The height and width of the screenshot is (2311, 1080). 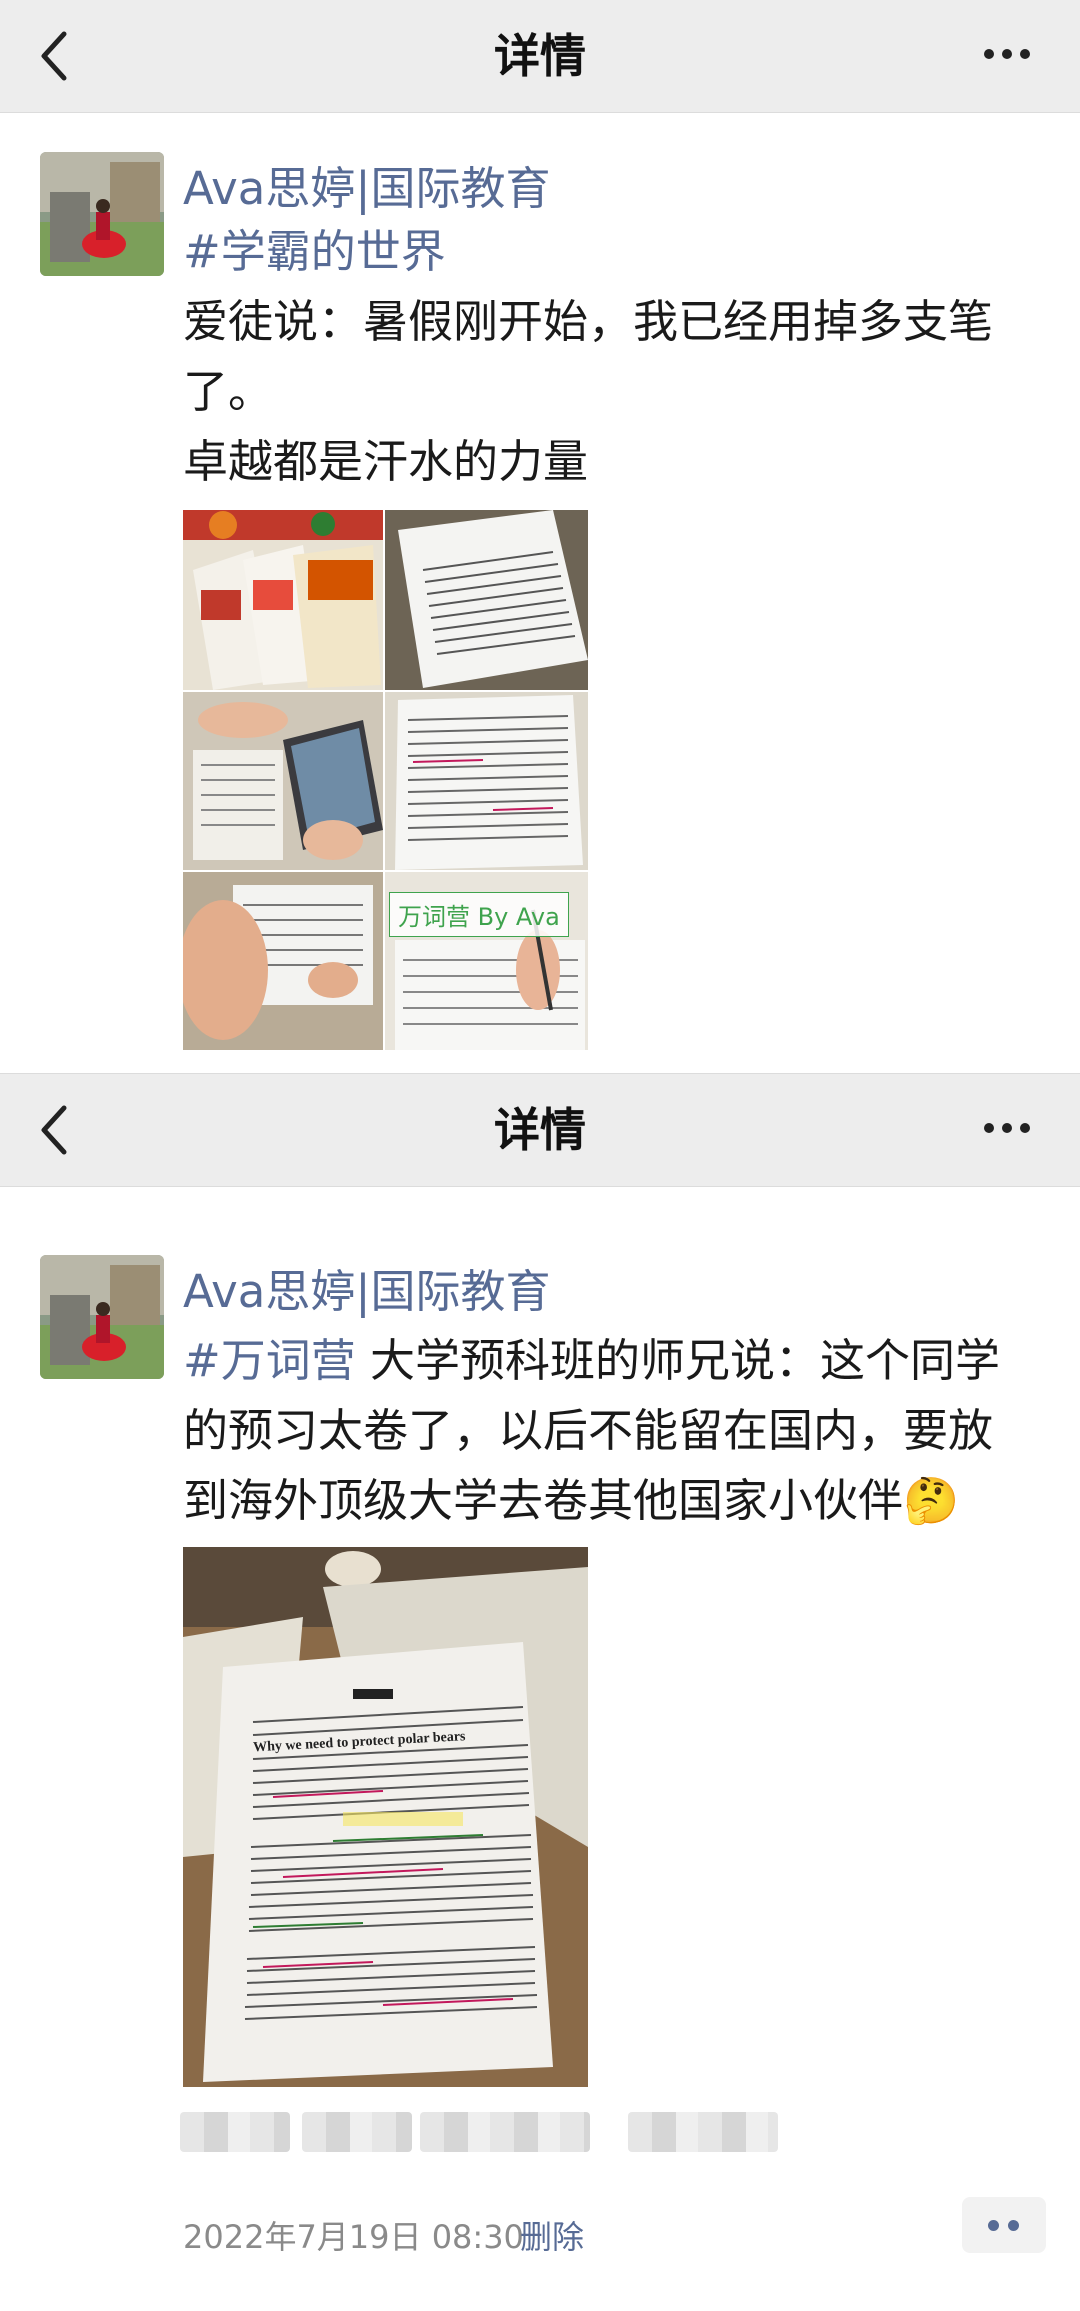 I want to click on photo-collage: 万词营 By Ava, so click(x=385, y=780).